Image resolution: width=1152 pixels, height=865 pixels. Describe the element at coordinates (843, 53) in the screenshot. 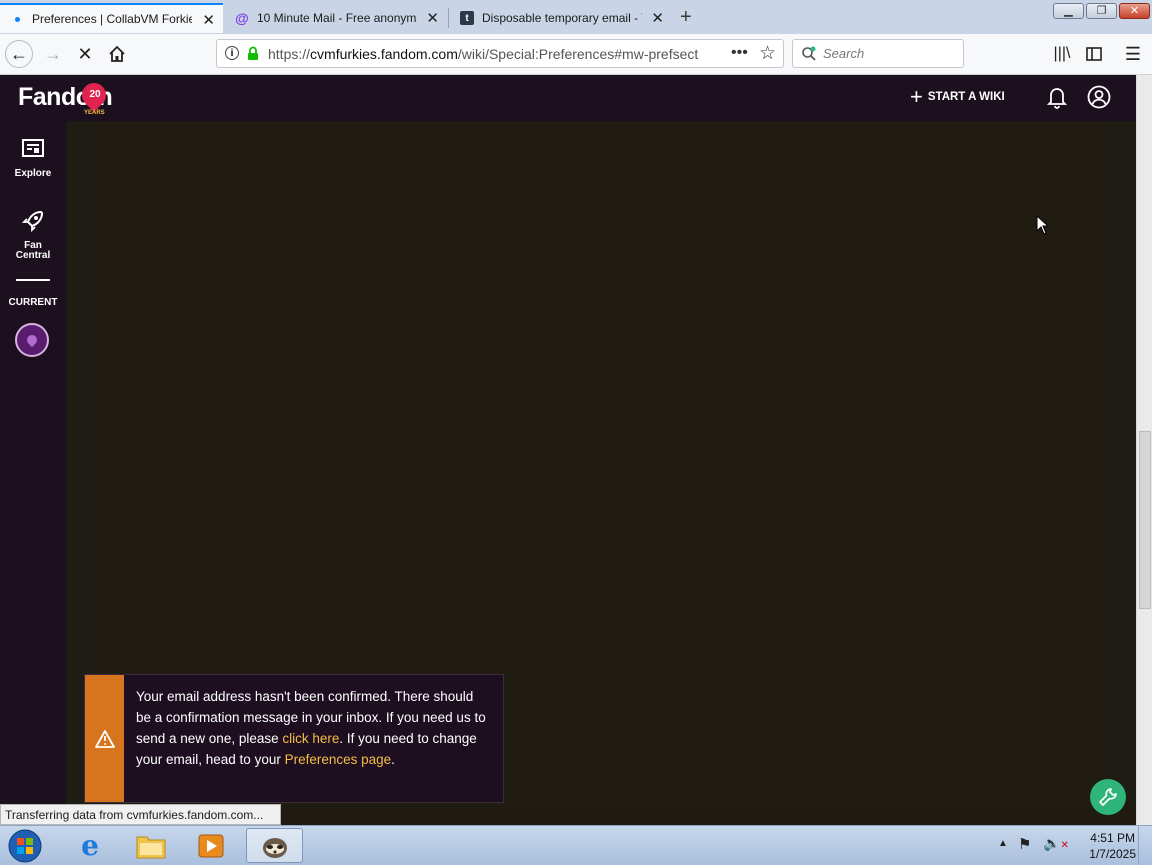

I see `search-input: Search` at that location.